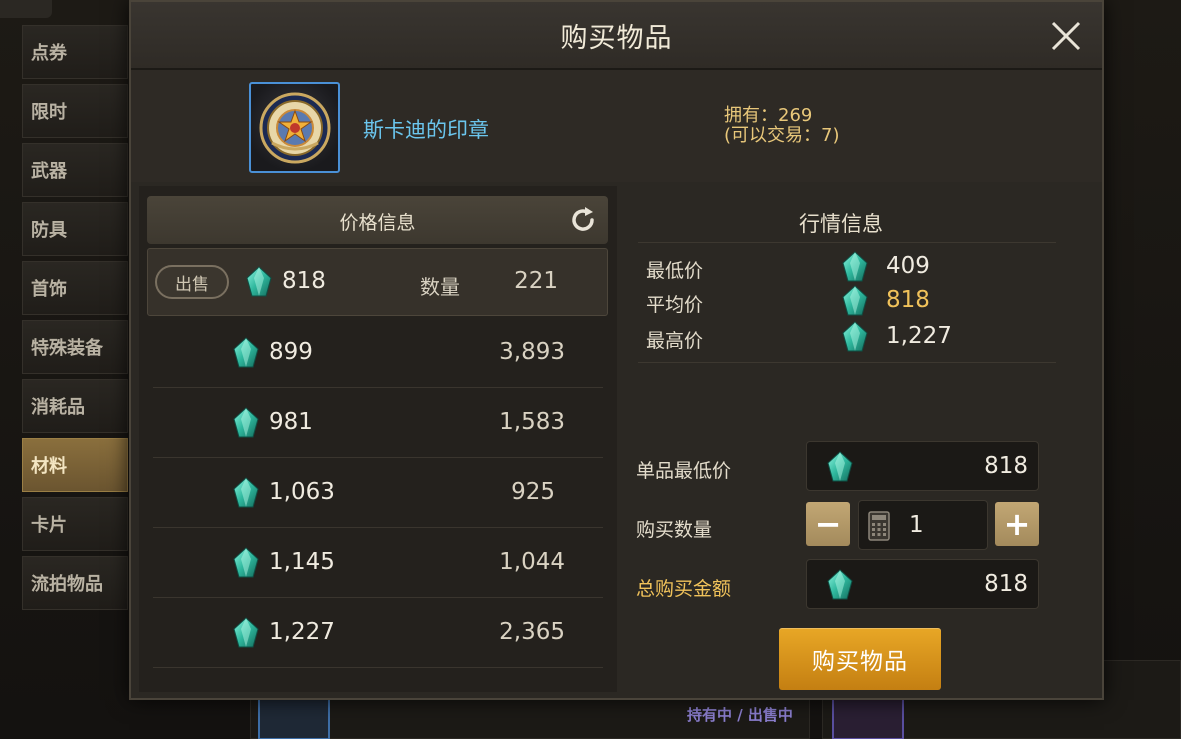 The width and height of the screenshot is (1181, 739). What do you see at coordinates (75, 288) in the screenshot?
I see `sidebar-item-accessories: 首饰` at bounding box center [75, 288].